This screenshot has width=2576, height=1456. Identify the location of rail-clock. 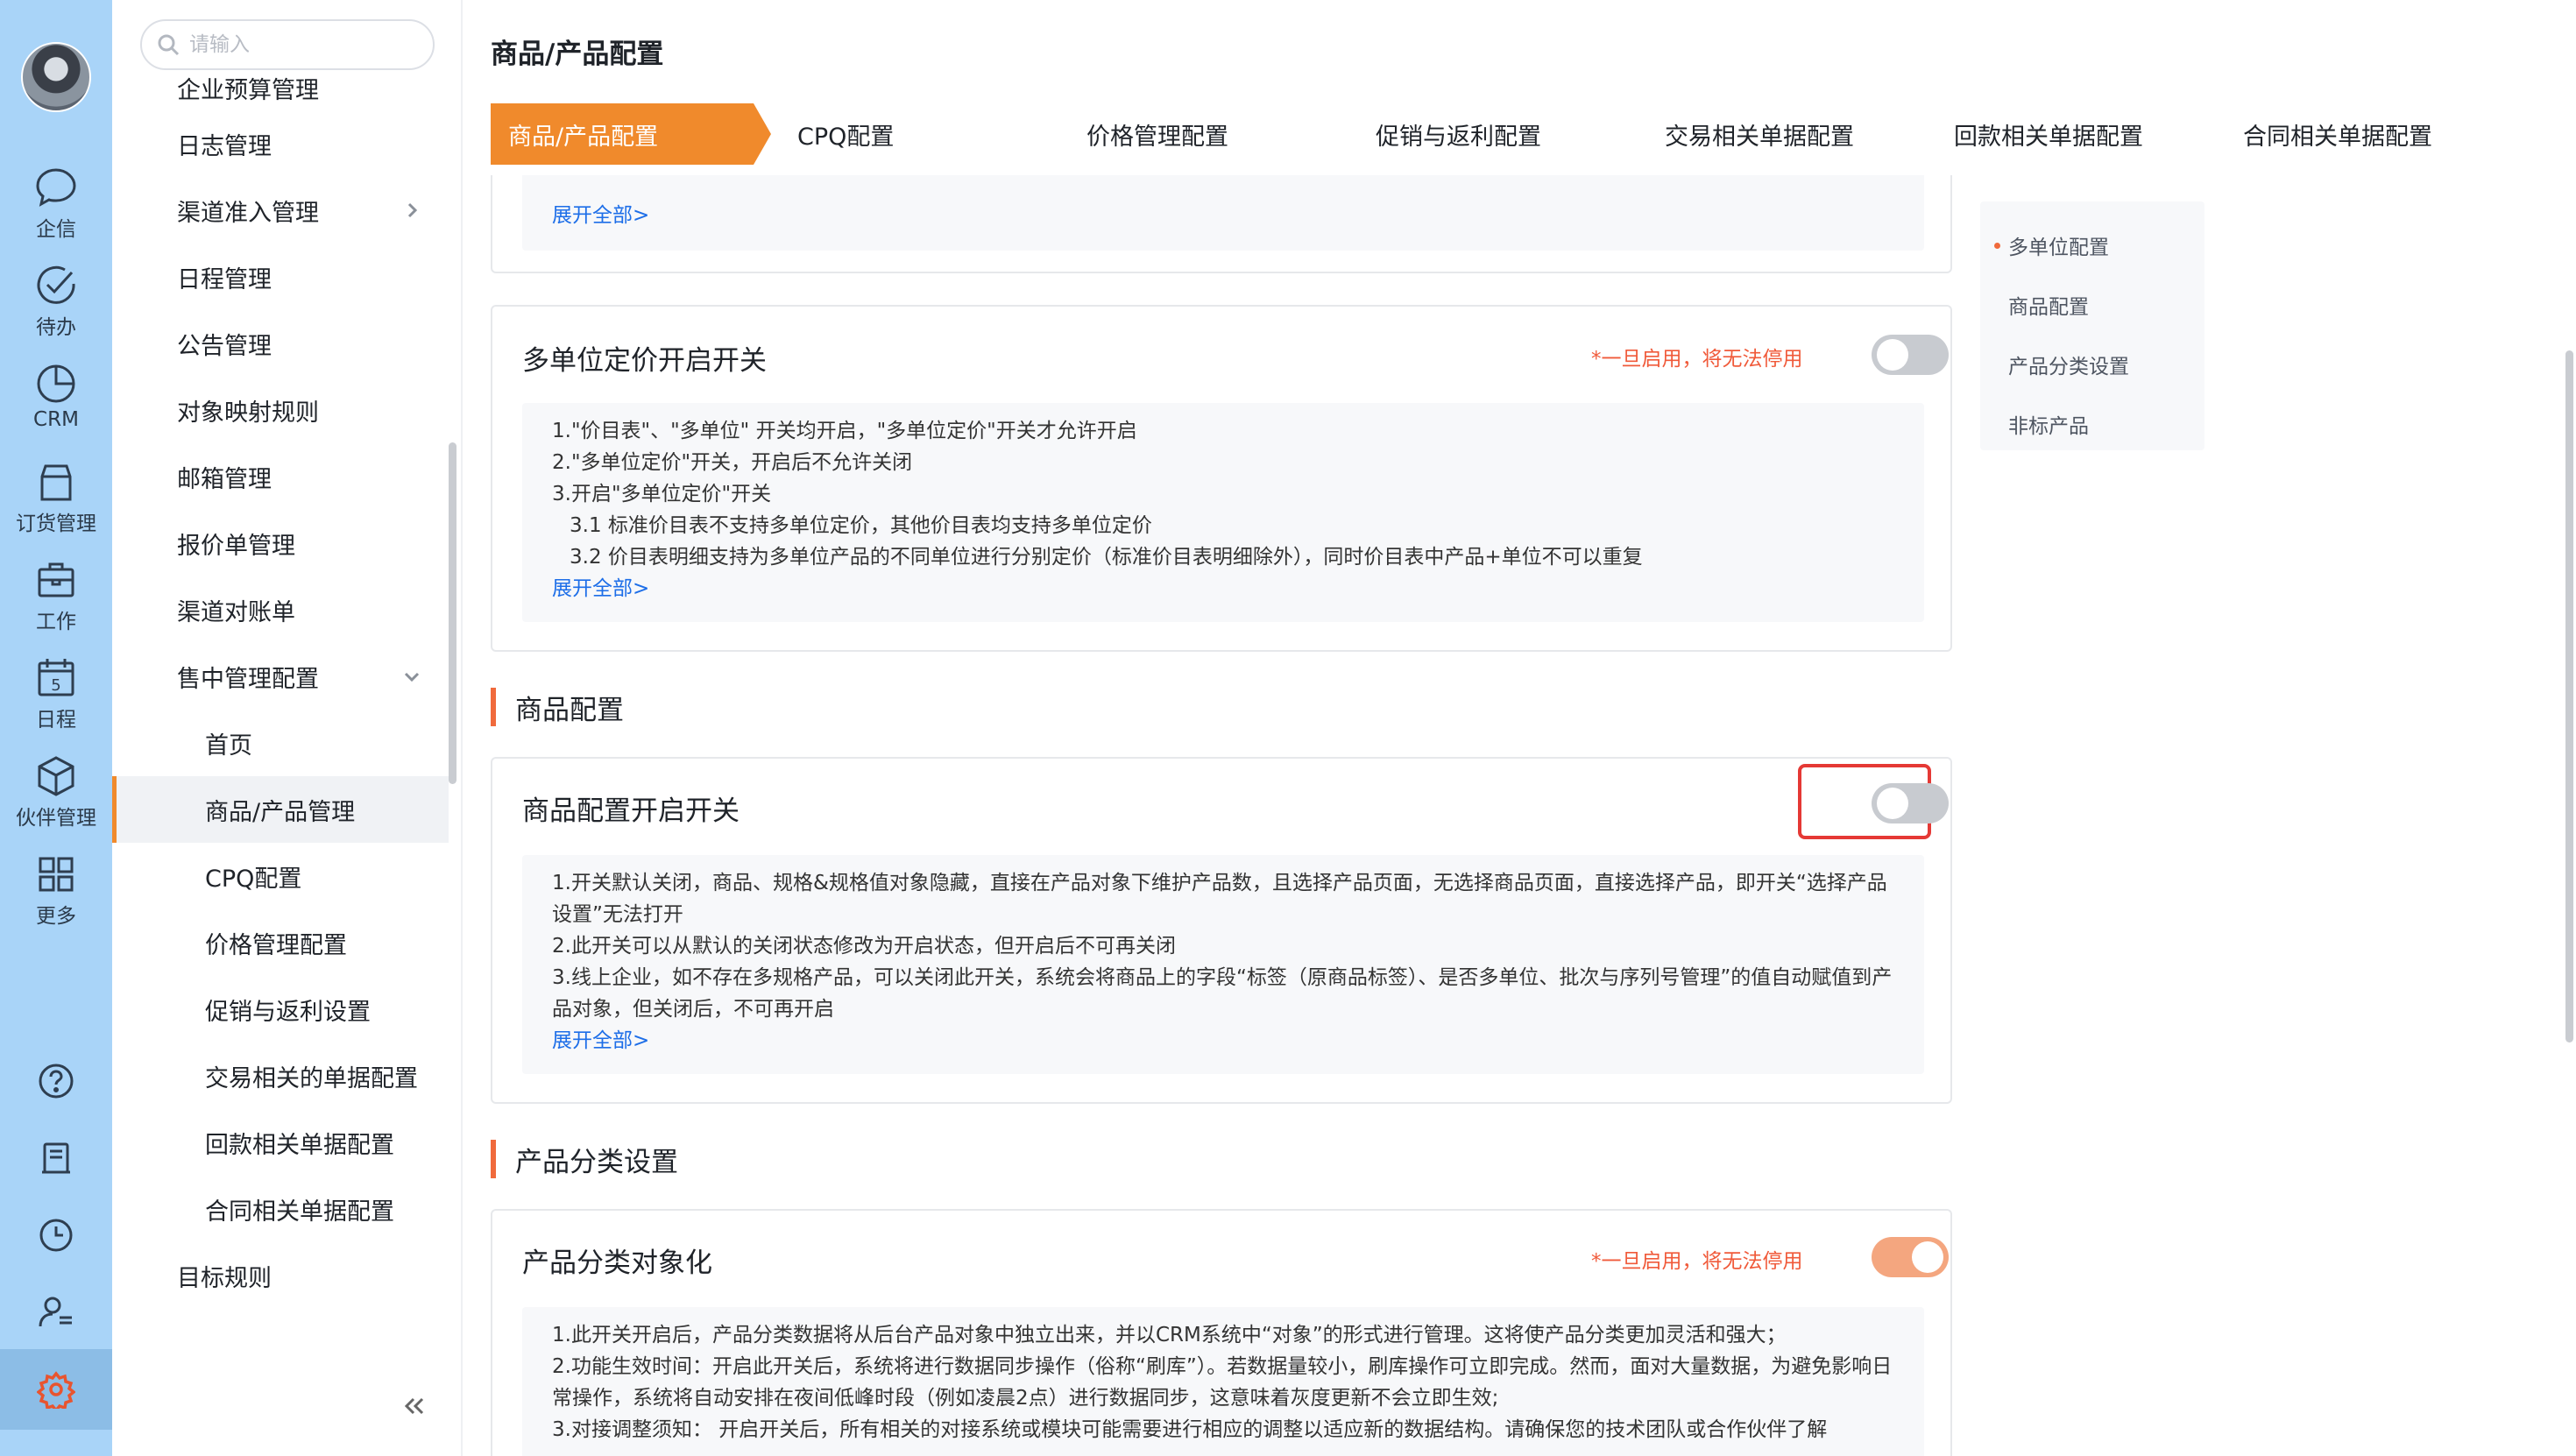
(56, 1235).